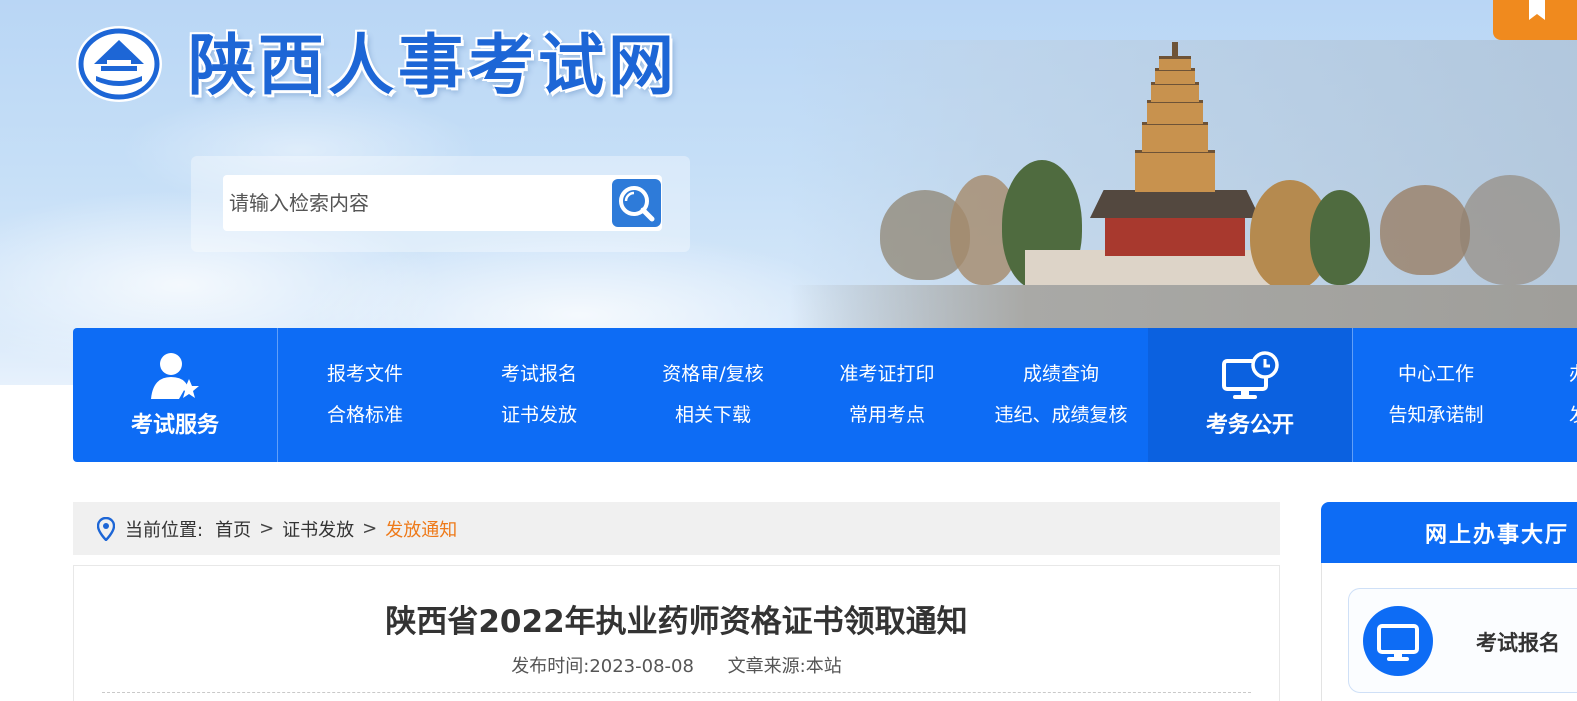 This screenshot has width=1577, height=701. Describe the element at coordinates (1537, 10) in the screenshot. I see `bookmark-icon` at that location.